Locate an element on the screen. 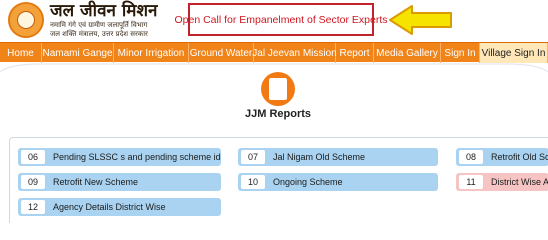  report-card-pending-slssc: 06 Pending SLSSC s and pending scheme id is located at coordinates (119, 157).